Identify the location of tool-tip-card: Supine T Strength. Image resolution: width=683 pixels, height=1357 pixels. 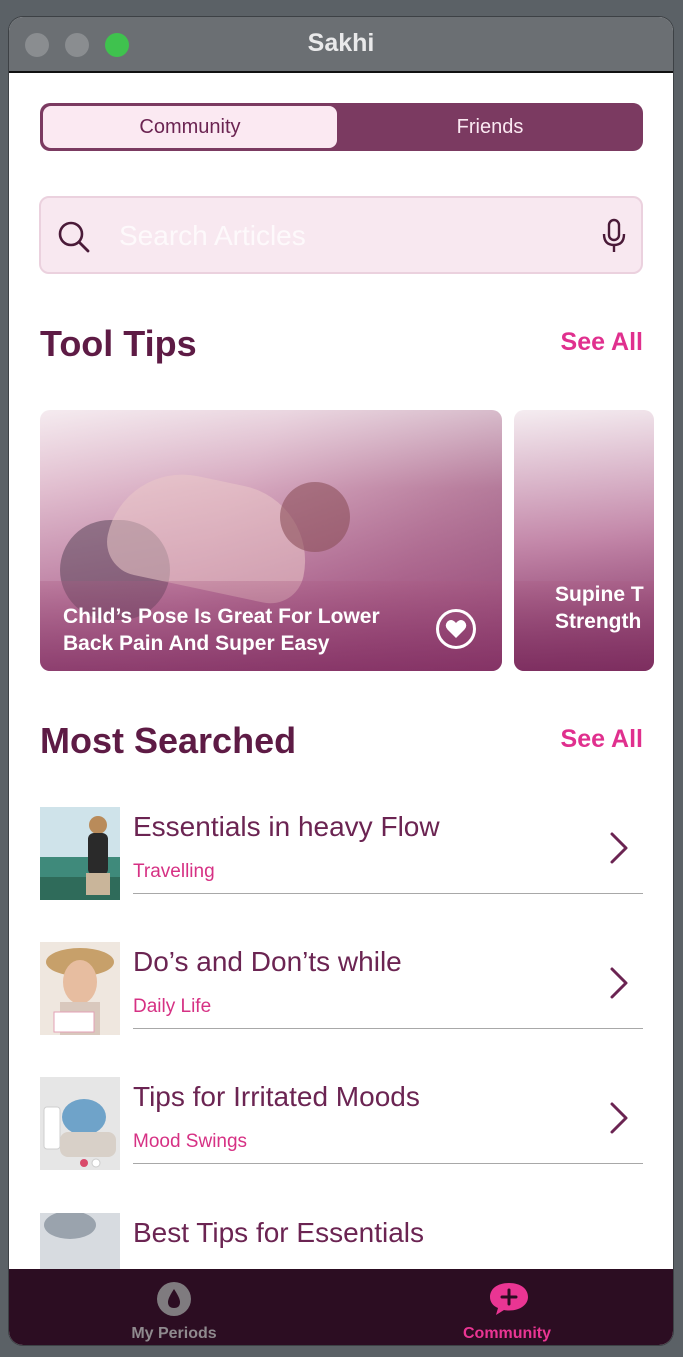
(584, 540).